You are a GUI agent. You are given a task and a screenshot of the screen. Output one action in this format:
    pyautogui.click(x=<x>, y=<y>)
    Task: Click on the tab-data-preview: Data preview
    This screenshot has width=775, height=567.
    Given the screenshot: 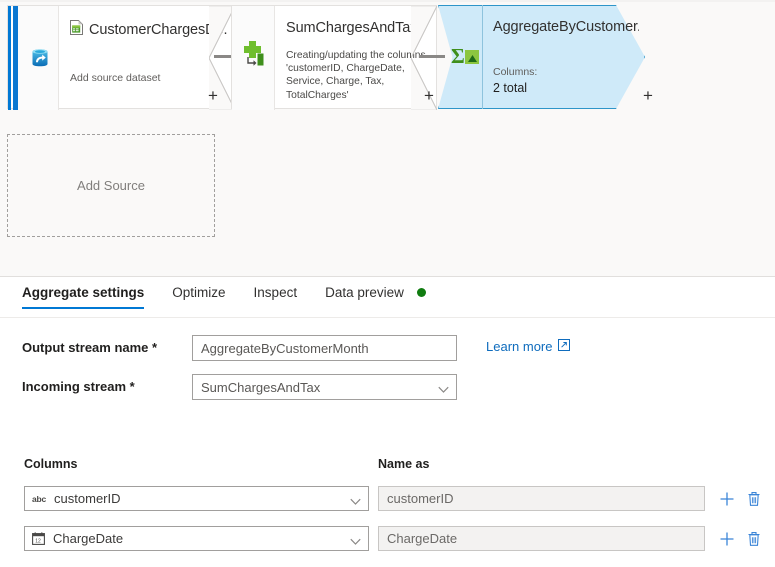 What is the action you would take?
    pyautogui.click(x=375, y=297)
    